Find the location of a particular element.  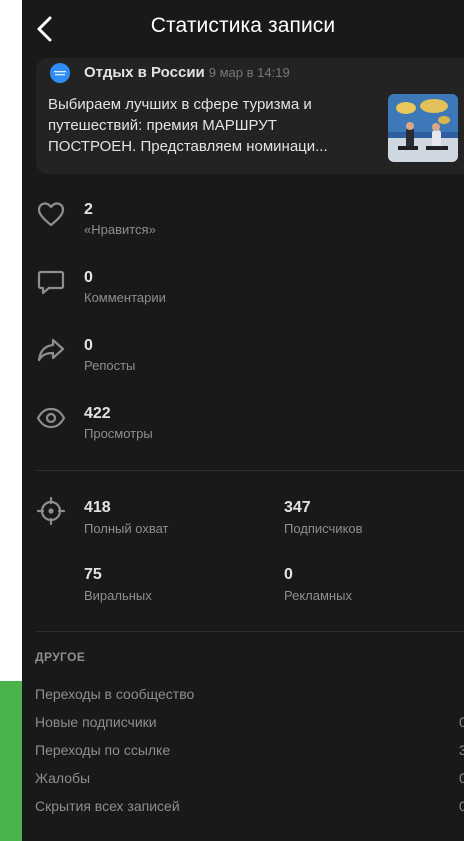

heart-icon is located at coordinates (51, 214).